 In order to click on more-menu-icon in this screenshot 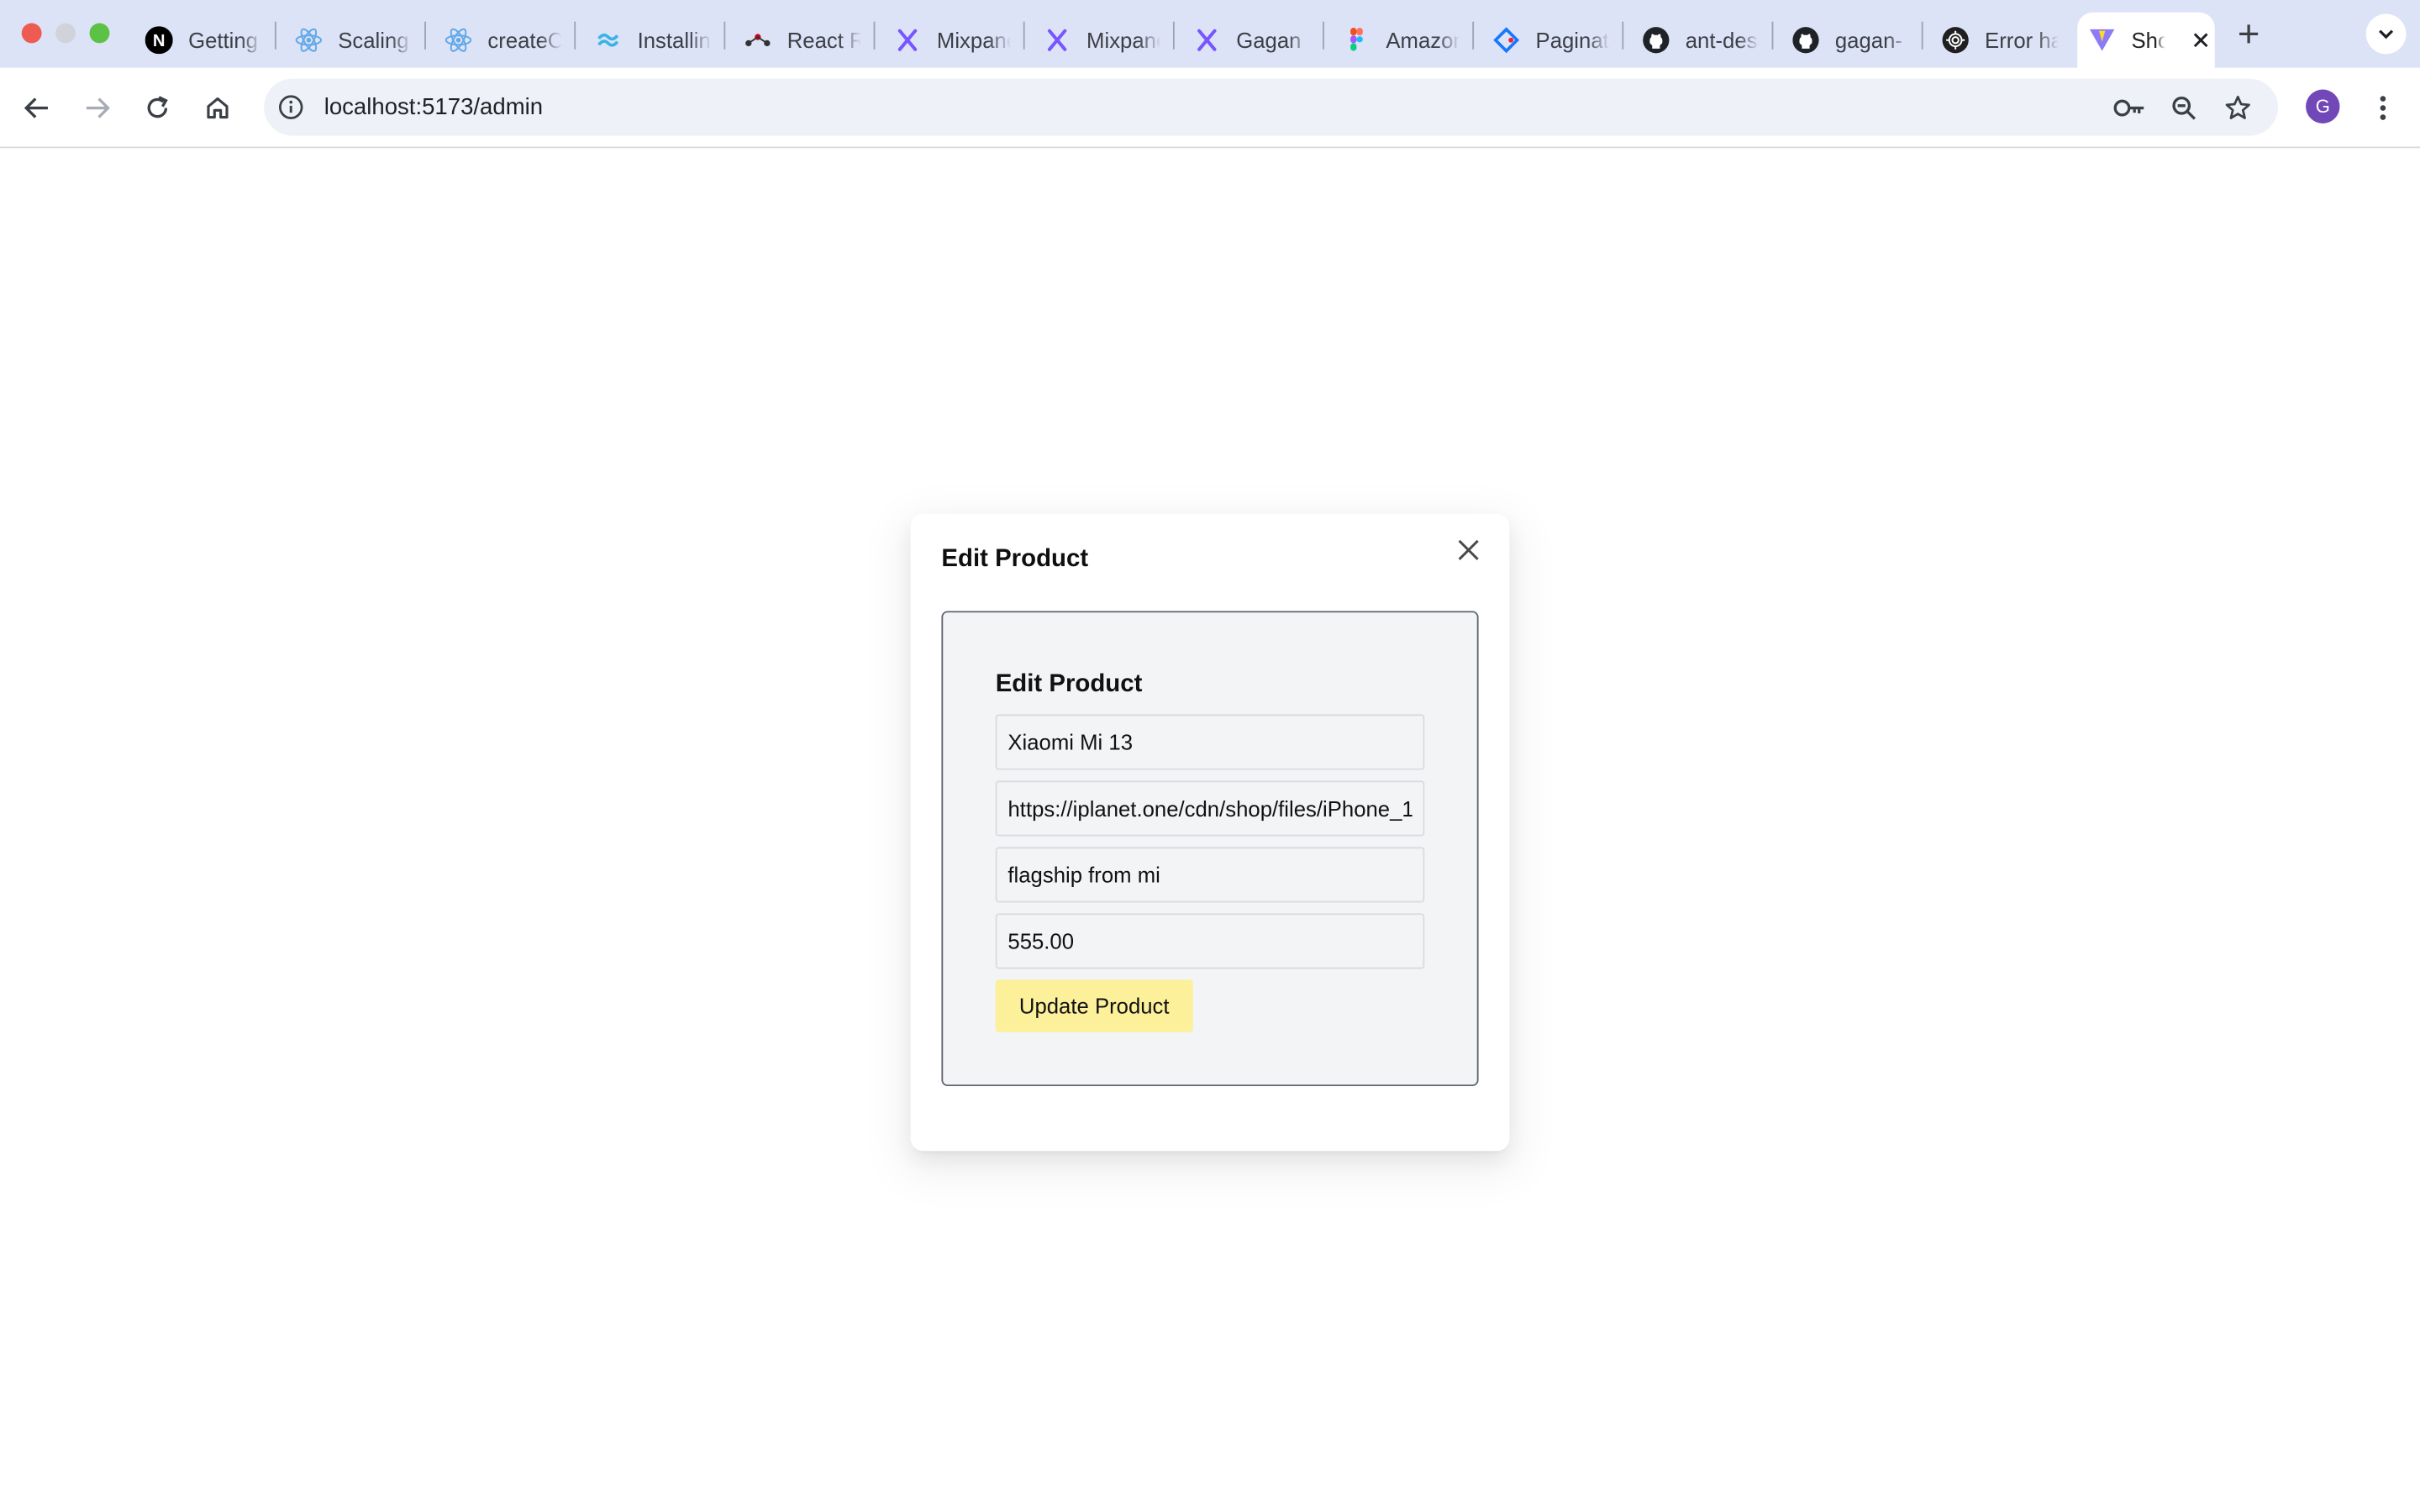, I will do `click(2384, 108)`.